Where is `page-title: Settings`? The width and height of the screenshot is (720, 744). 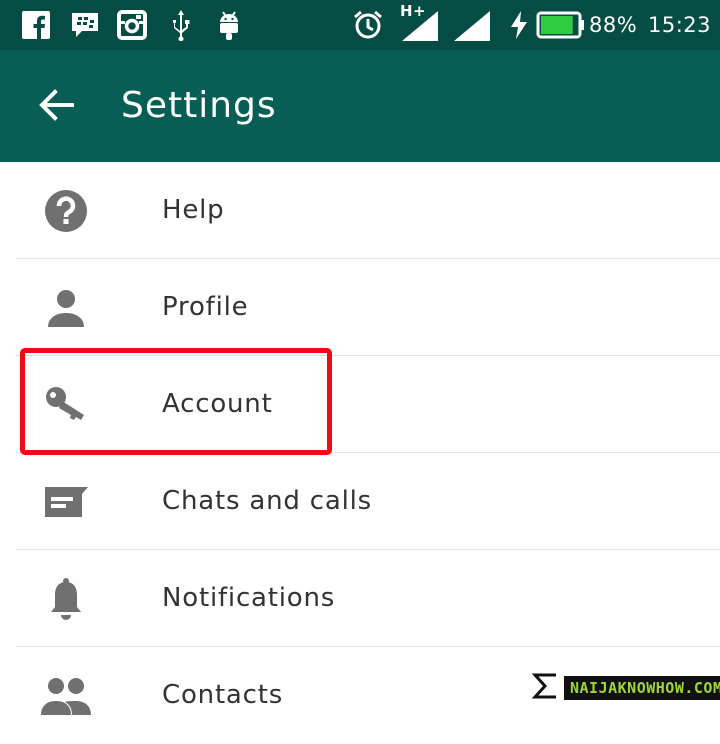 page-title: Settings is located at coordinates (199, 105).